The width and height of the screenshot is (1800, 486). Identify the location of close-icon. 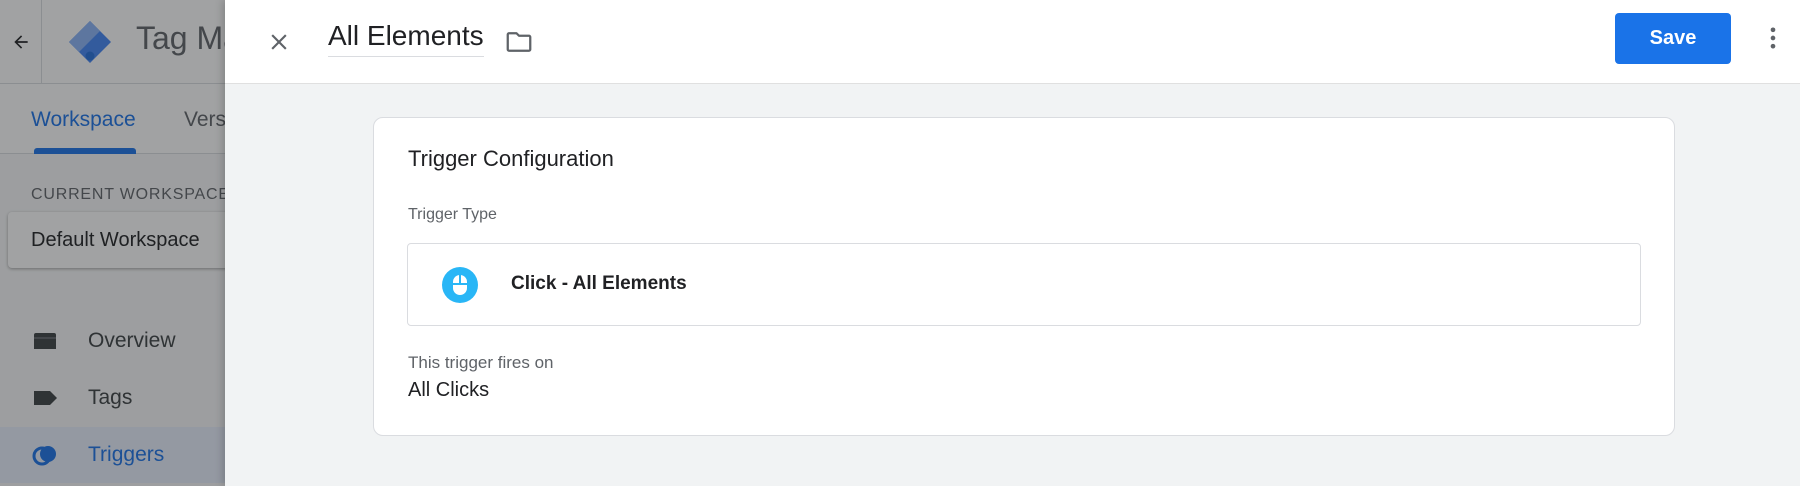
(279, 42).